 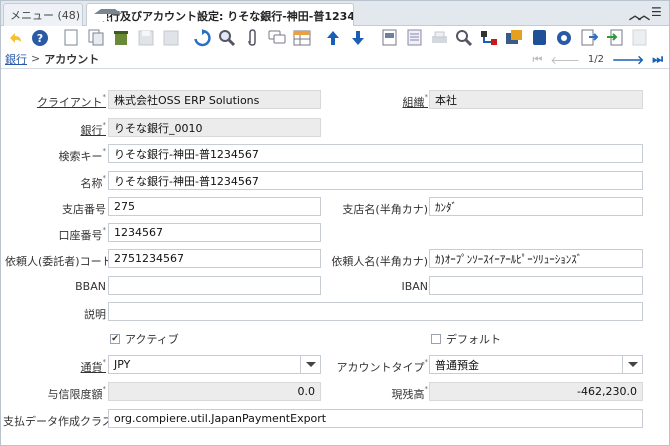 What do you see at coordinates (639, 14) in the screenshot?
I see `collapse-icon: ︿︿` at bounding box center [639, 14].